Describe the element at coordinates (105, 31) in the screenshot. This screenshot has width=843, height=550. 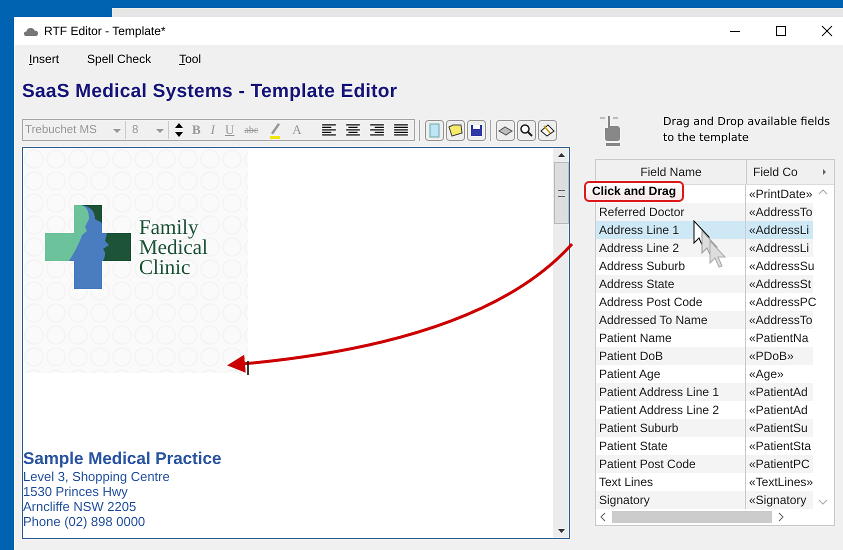
I see `window-title: RTF Editor - Template*` at that location.